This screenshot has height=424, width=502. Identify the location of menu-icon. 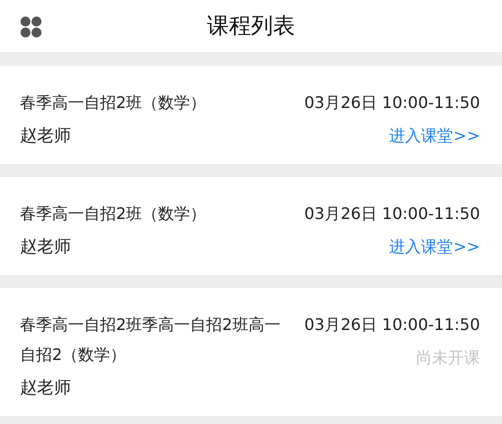
(31, 27).